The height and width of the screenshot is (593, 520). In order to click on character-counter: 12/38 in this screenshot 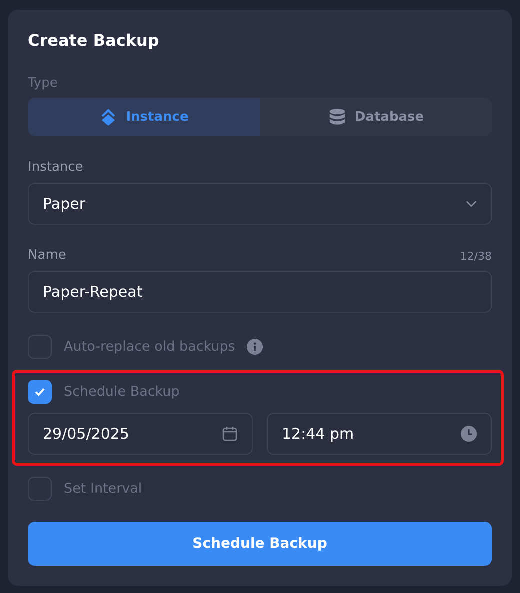, I will do `click(476, 256)`.